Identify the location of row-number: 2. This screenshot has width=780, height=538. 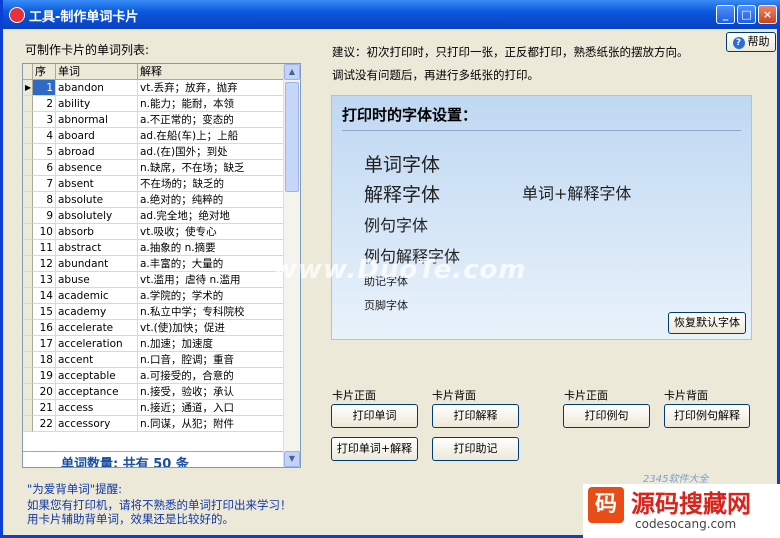
(44, 104).